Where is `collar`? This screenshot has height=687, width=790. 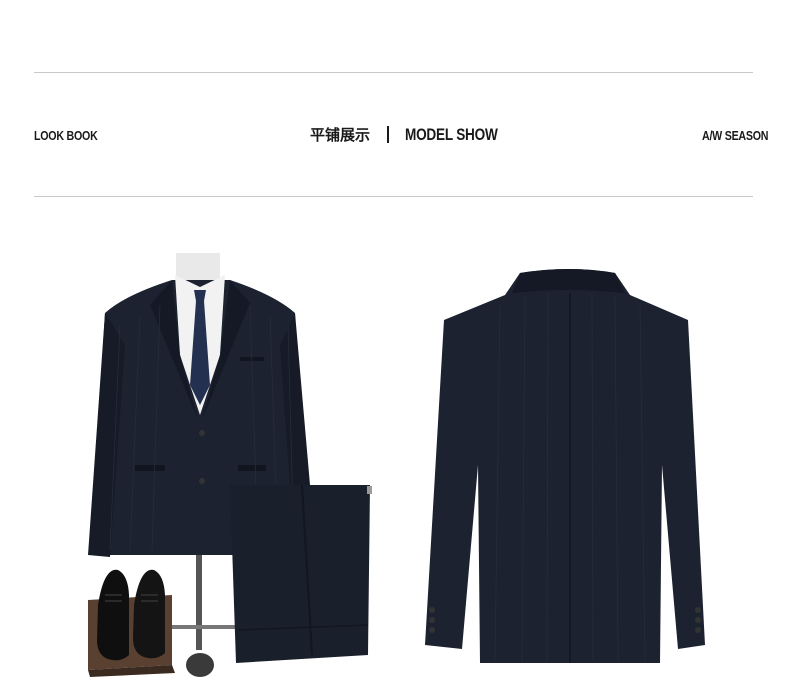
collar is located at coordinates (568, 281).